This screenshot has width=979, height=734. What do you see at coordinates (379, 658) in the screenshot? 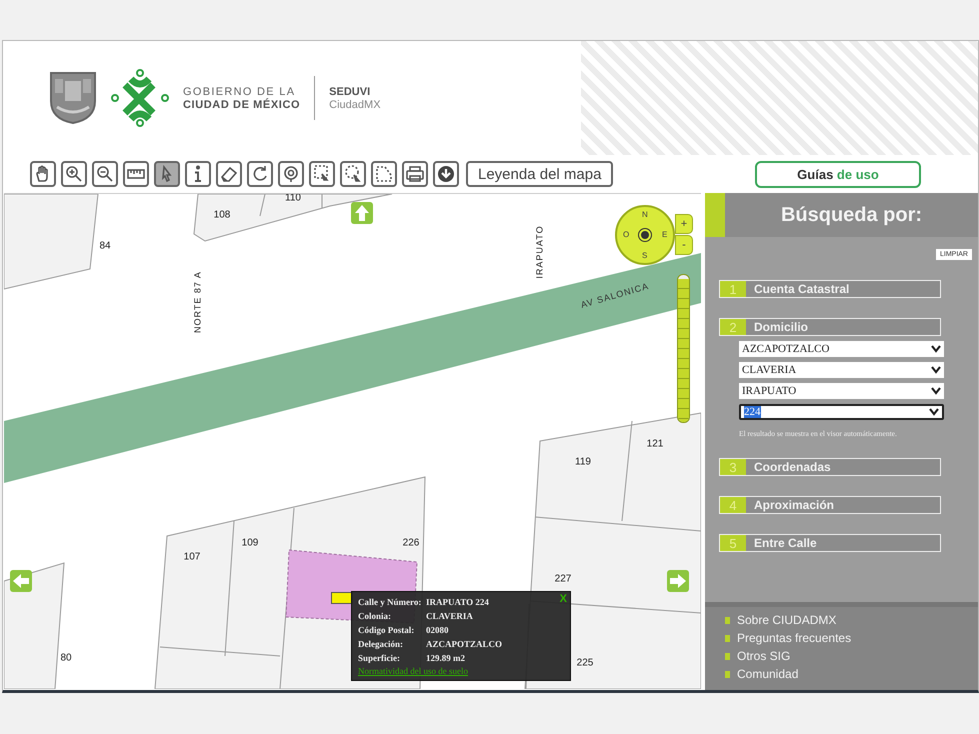
I see `field-label: Superficie:` at bounding box center [379, 658].